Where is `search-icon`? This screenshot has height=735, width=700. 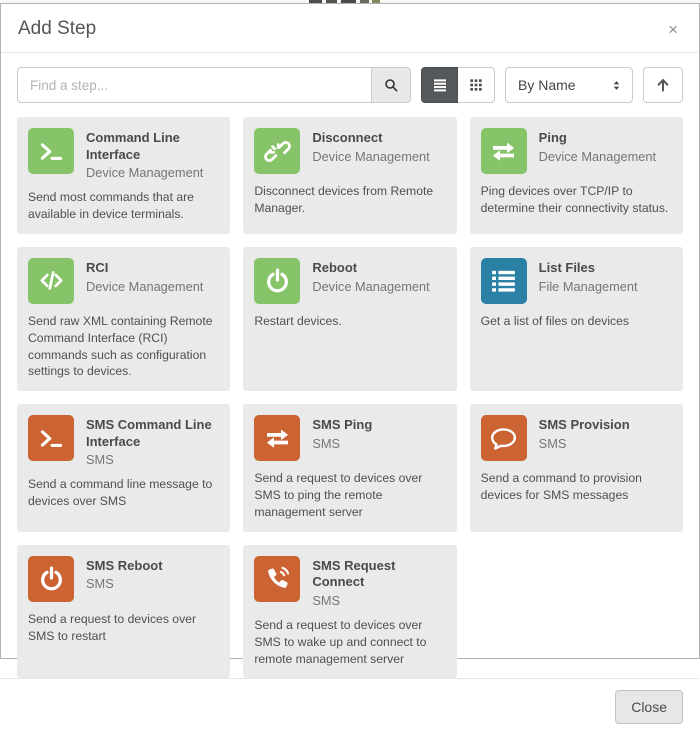
search-icon is located at coordinates (391, 85).